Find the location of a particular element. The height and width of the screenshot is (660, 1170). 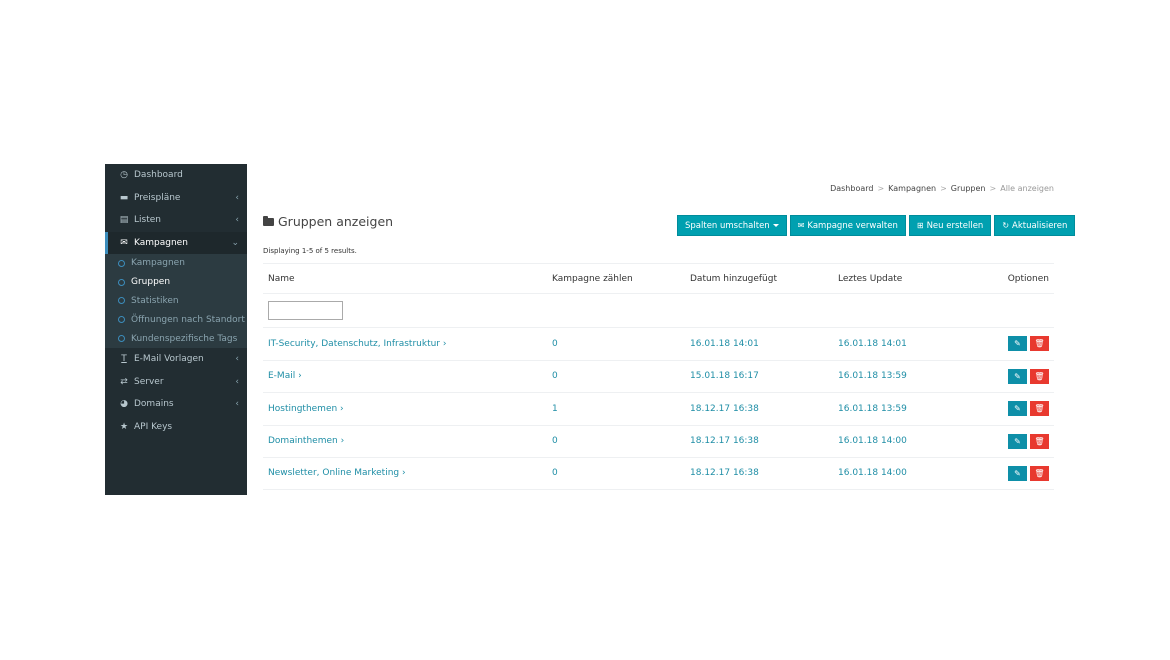

list-icon: ▤ is located at coordinates (124, 220).